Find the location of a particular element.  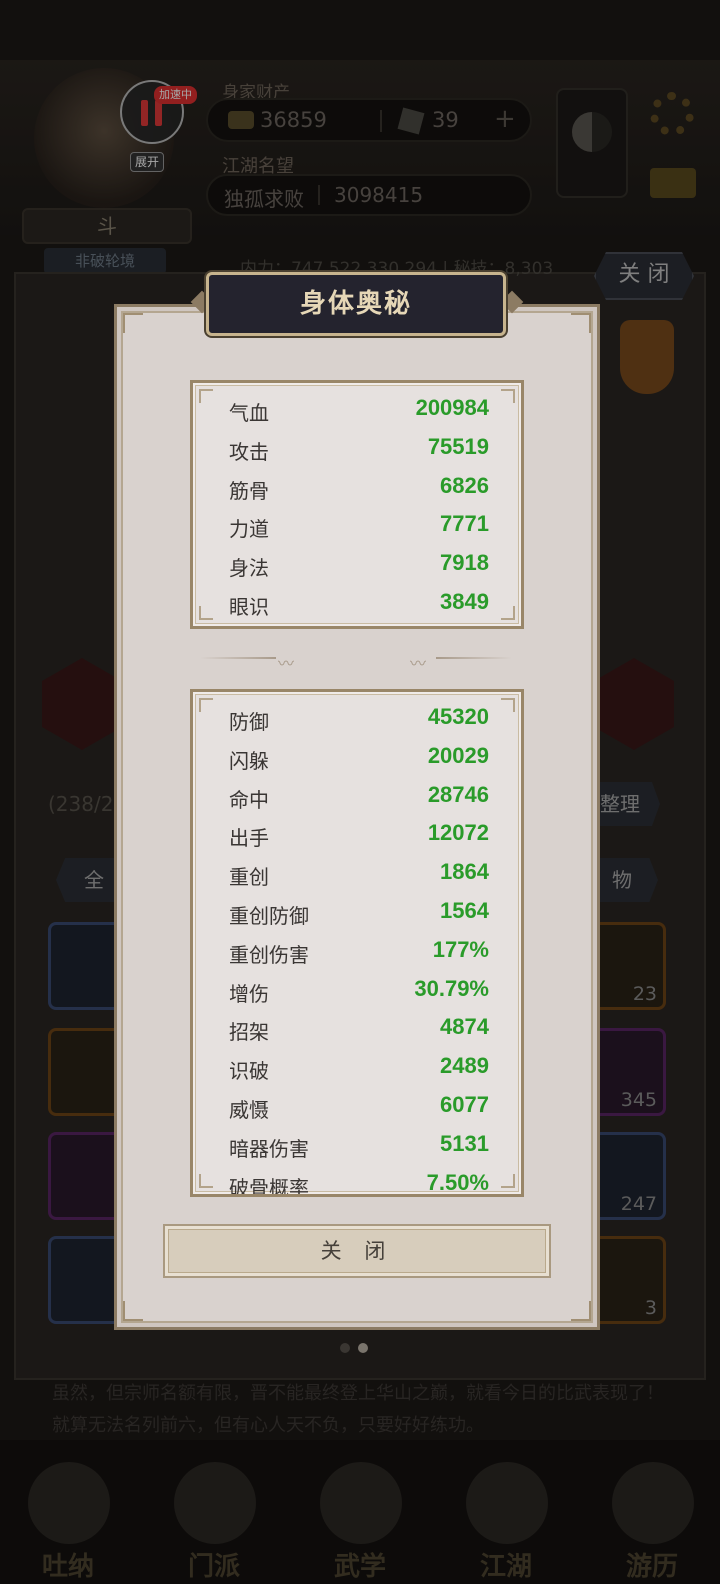

stat-value: 4874 is located at coordinates (464, 1027).